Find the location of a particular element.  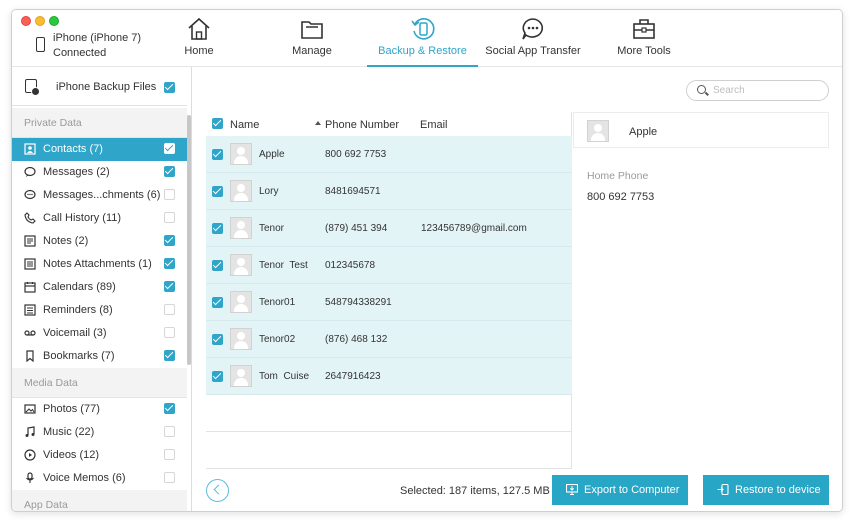

sidebar-item-reminders: Reminders (8) is located at coordinates (99, 310).